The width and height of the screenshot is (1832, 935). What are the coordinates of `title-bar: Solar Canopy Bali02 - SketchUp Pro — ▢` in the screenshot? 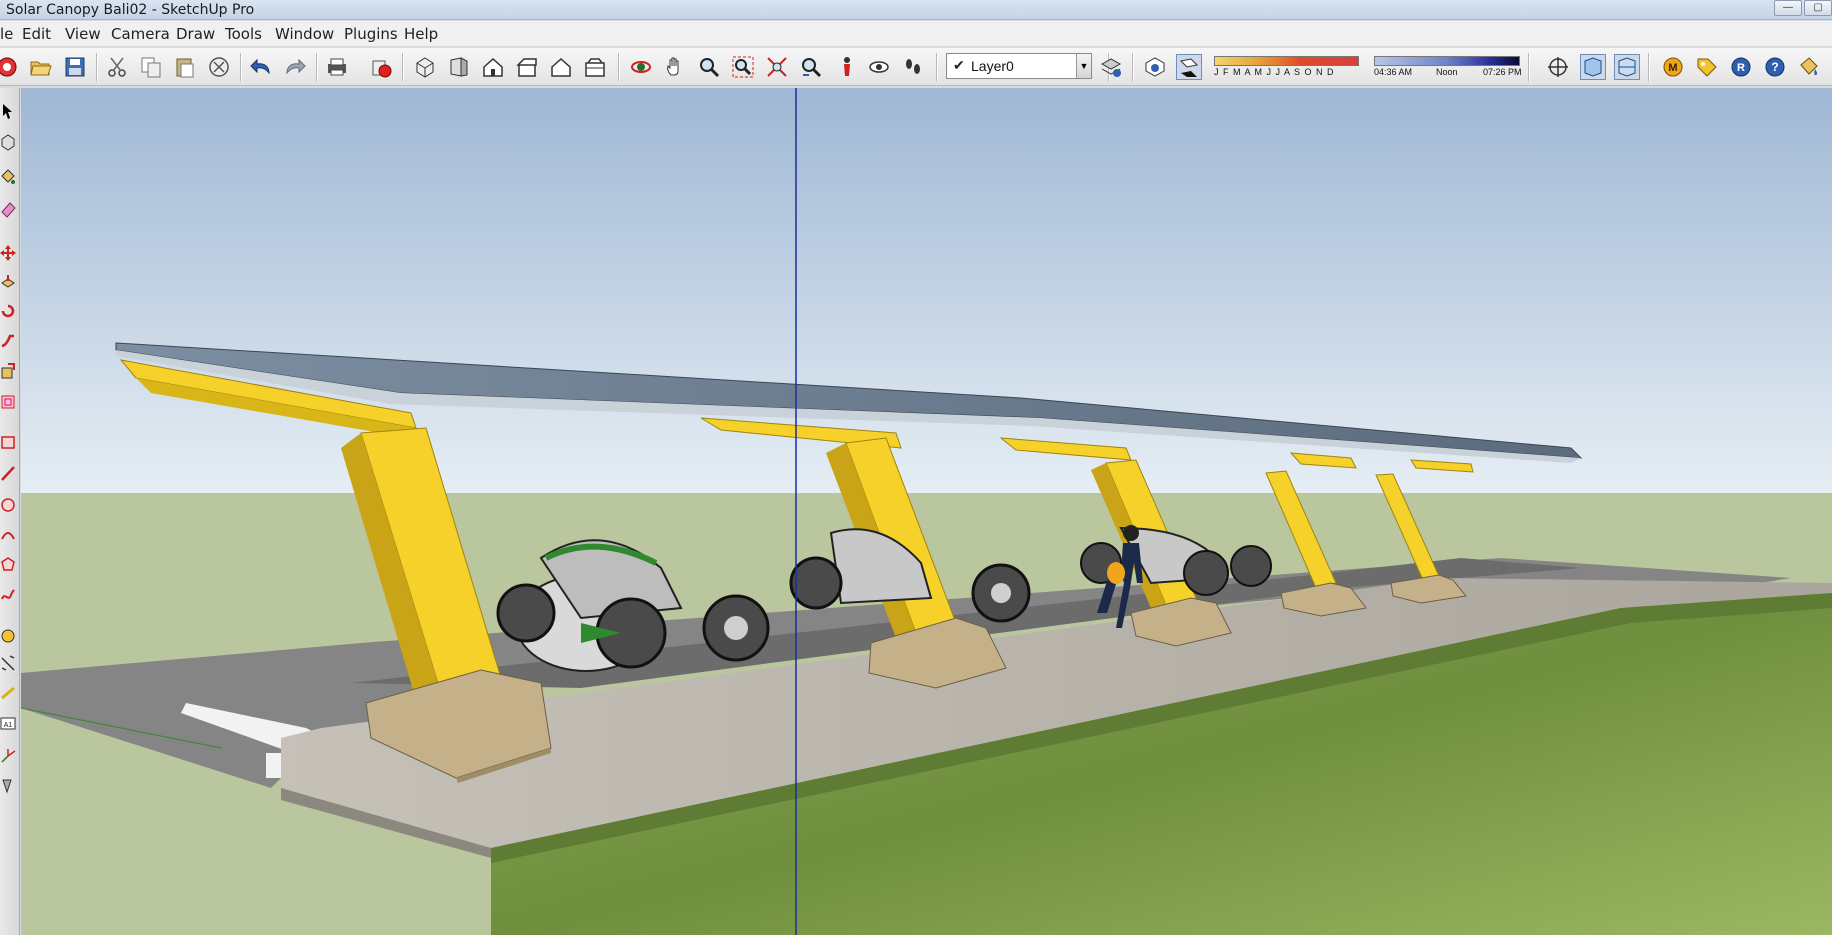 It's located at (916, 10).